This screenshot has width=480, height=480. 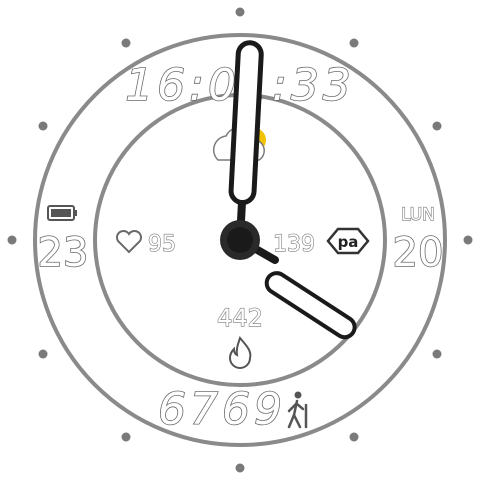 What do you see at coordinates (418, 215) in the screenshot?
I see `weekday: LUN` at bounding box center [418, 215].